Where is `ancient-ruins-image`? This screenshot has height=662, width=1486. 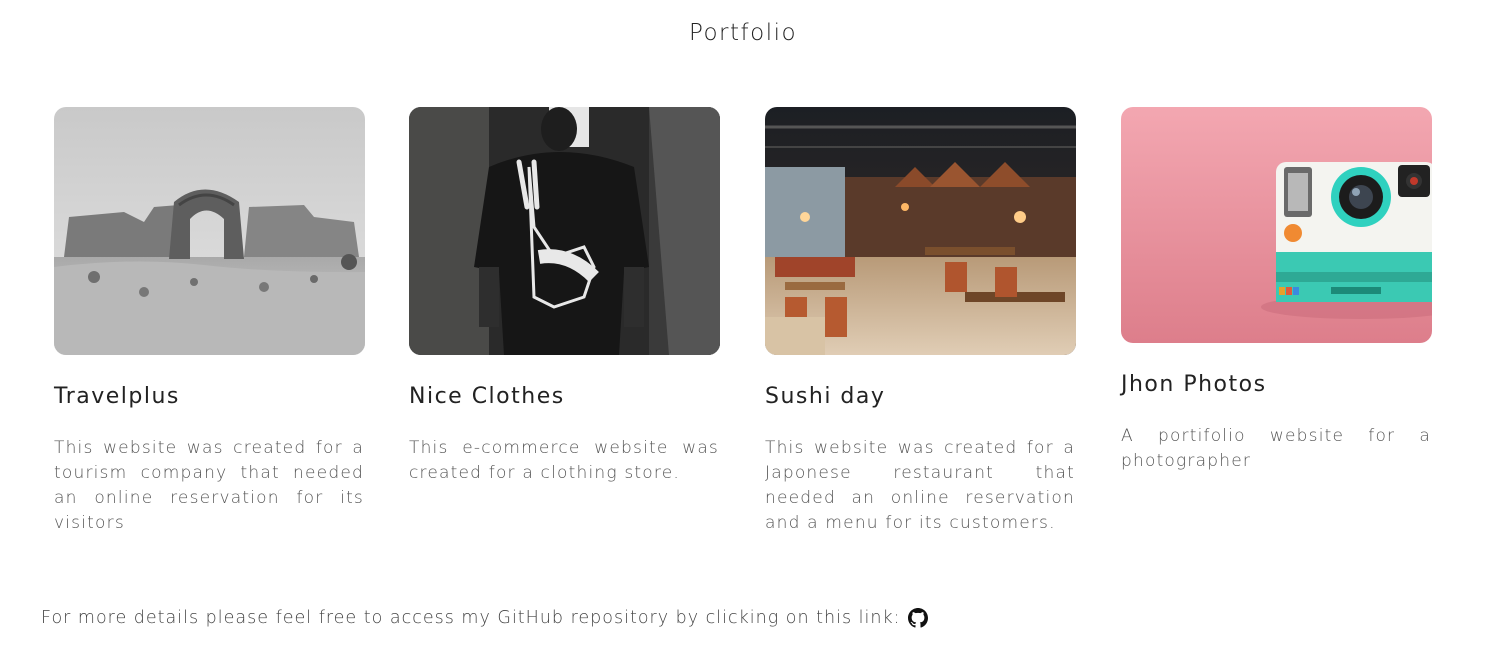 ancient-ruins-image is located at coordinates (209, 231).